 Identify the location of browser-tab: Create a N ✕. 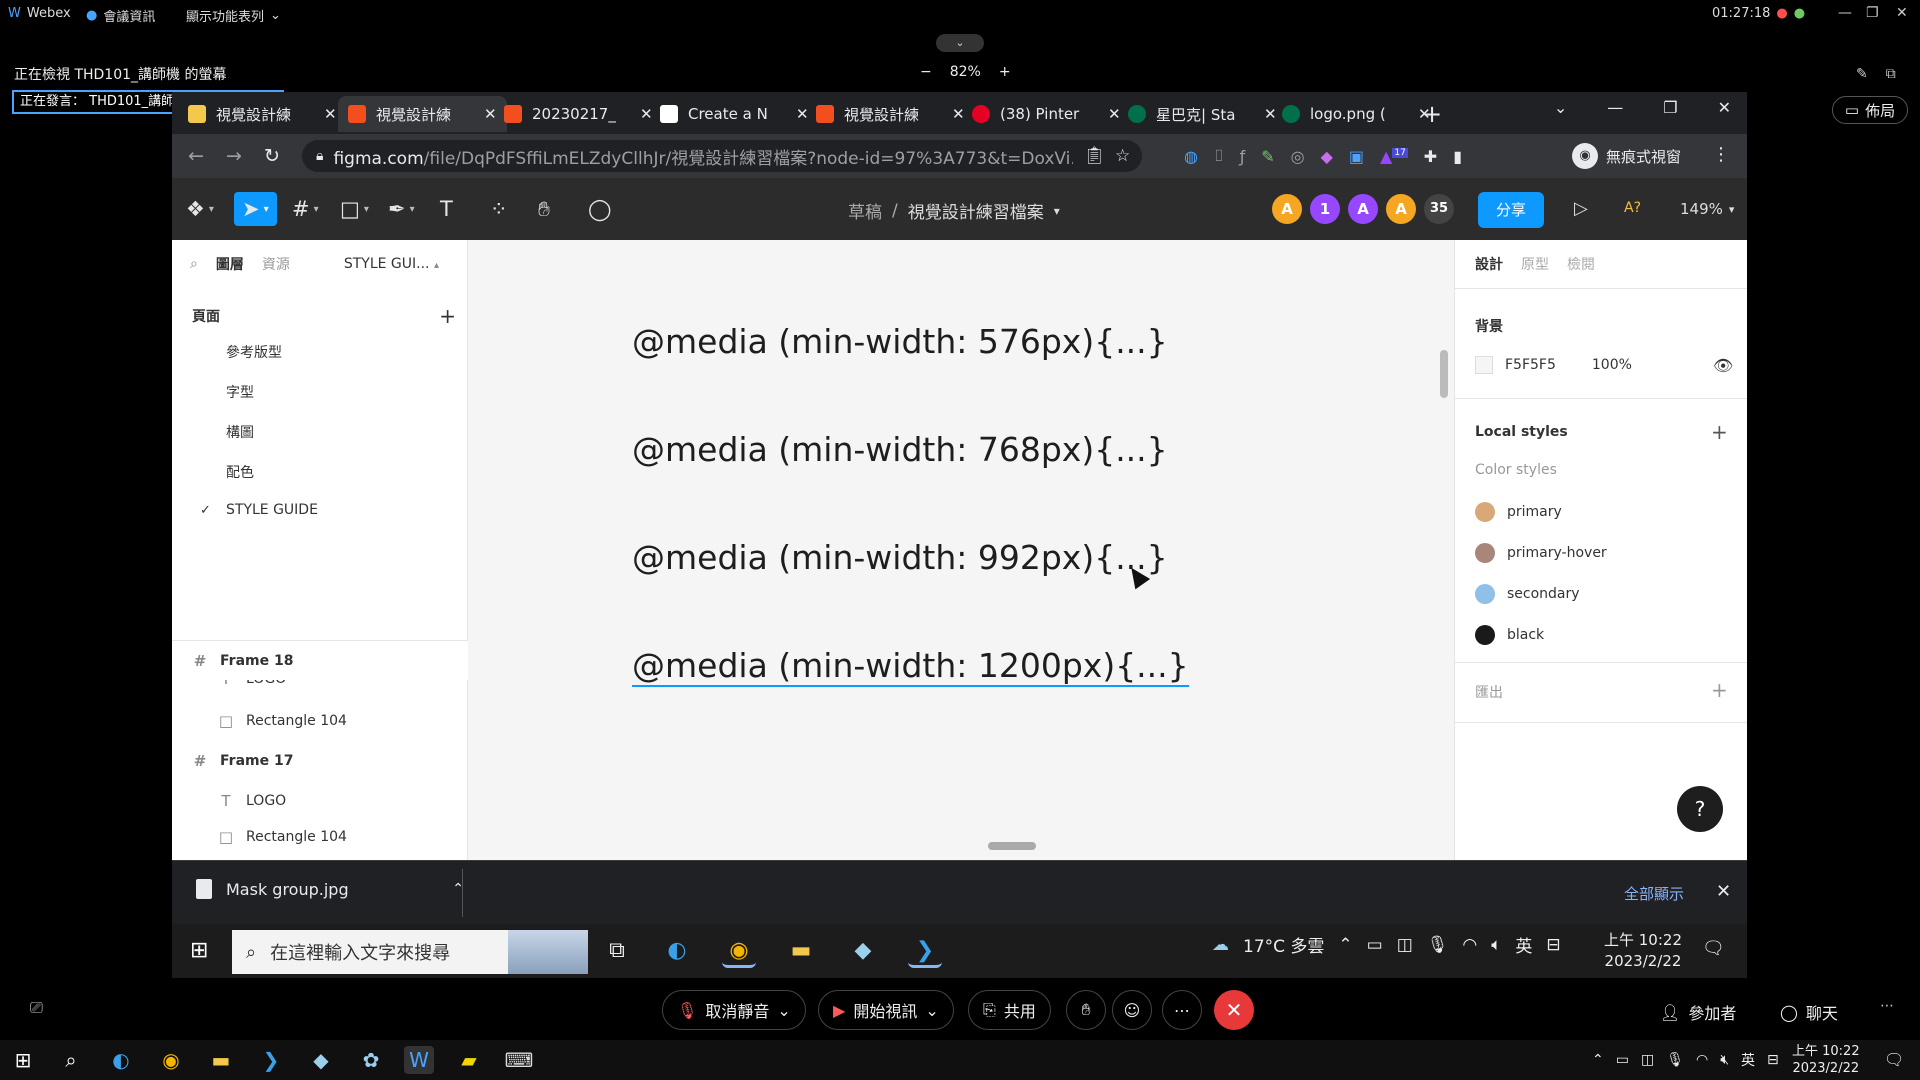
(734, 114).